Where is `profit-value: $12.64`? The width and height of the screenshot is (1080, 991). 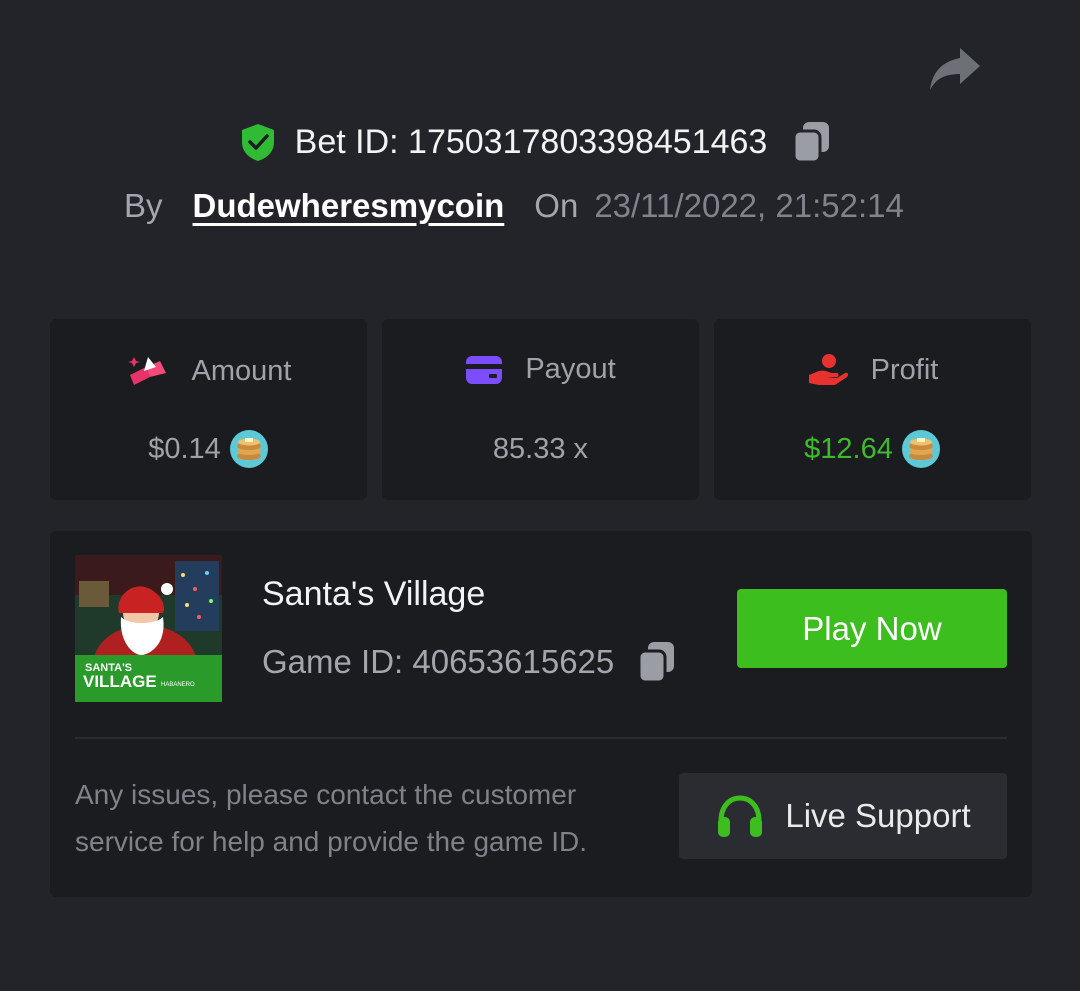
profit-value: $12.64 is located at coordinates (848, 448).